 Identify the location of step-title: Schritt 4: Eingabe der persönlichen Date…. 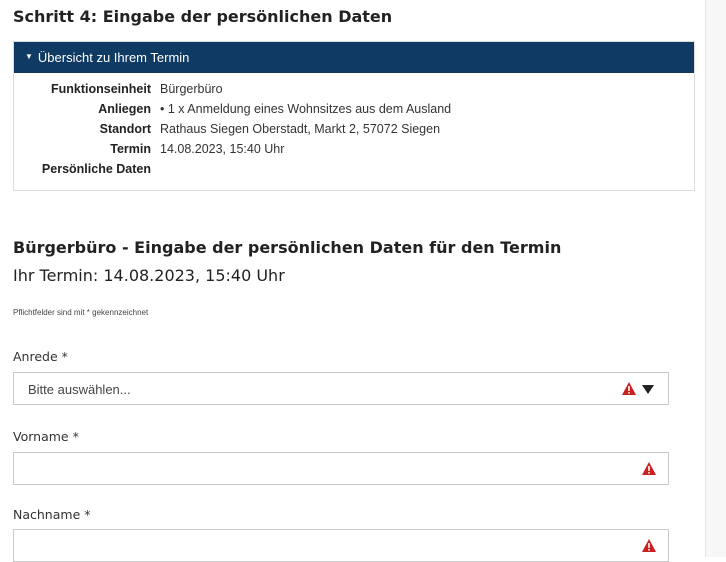
(203, 16).